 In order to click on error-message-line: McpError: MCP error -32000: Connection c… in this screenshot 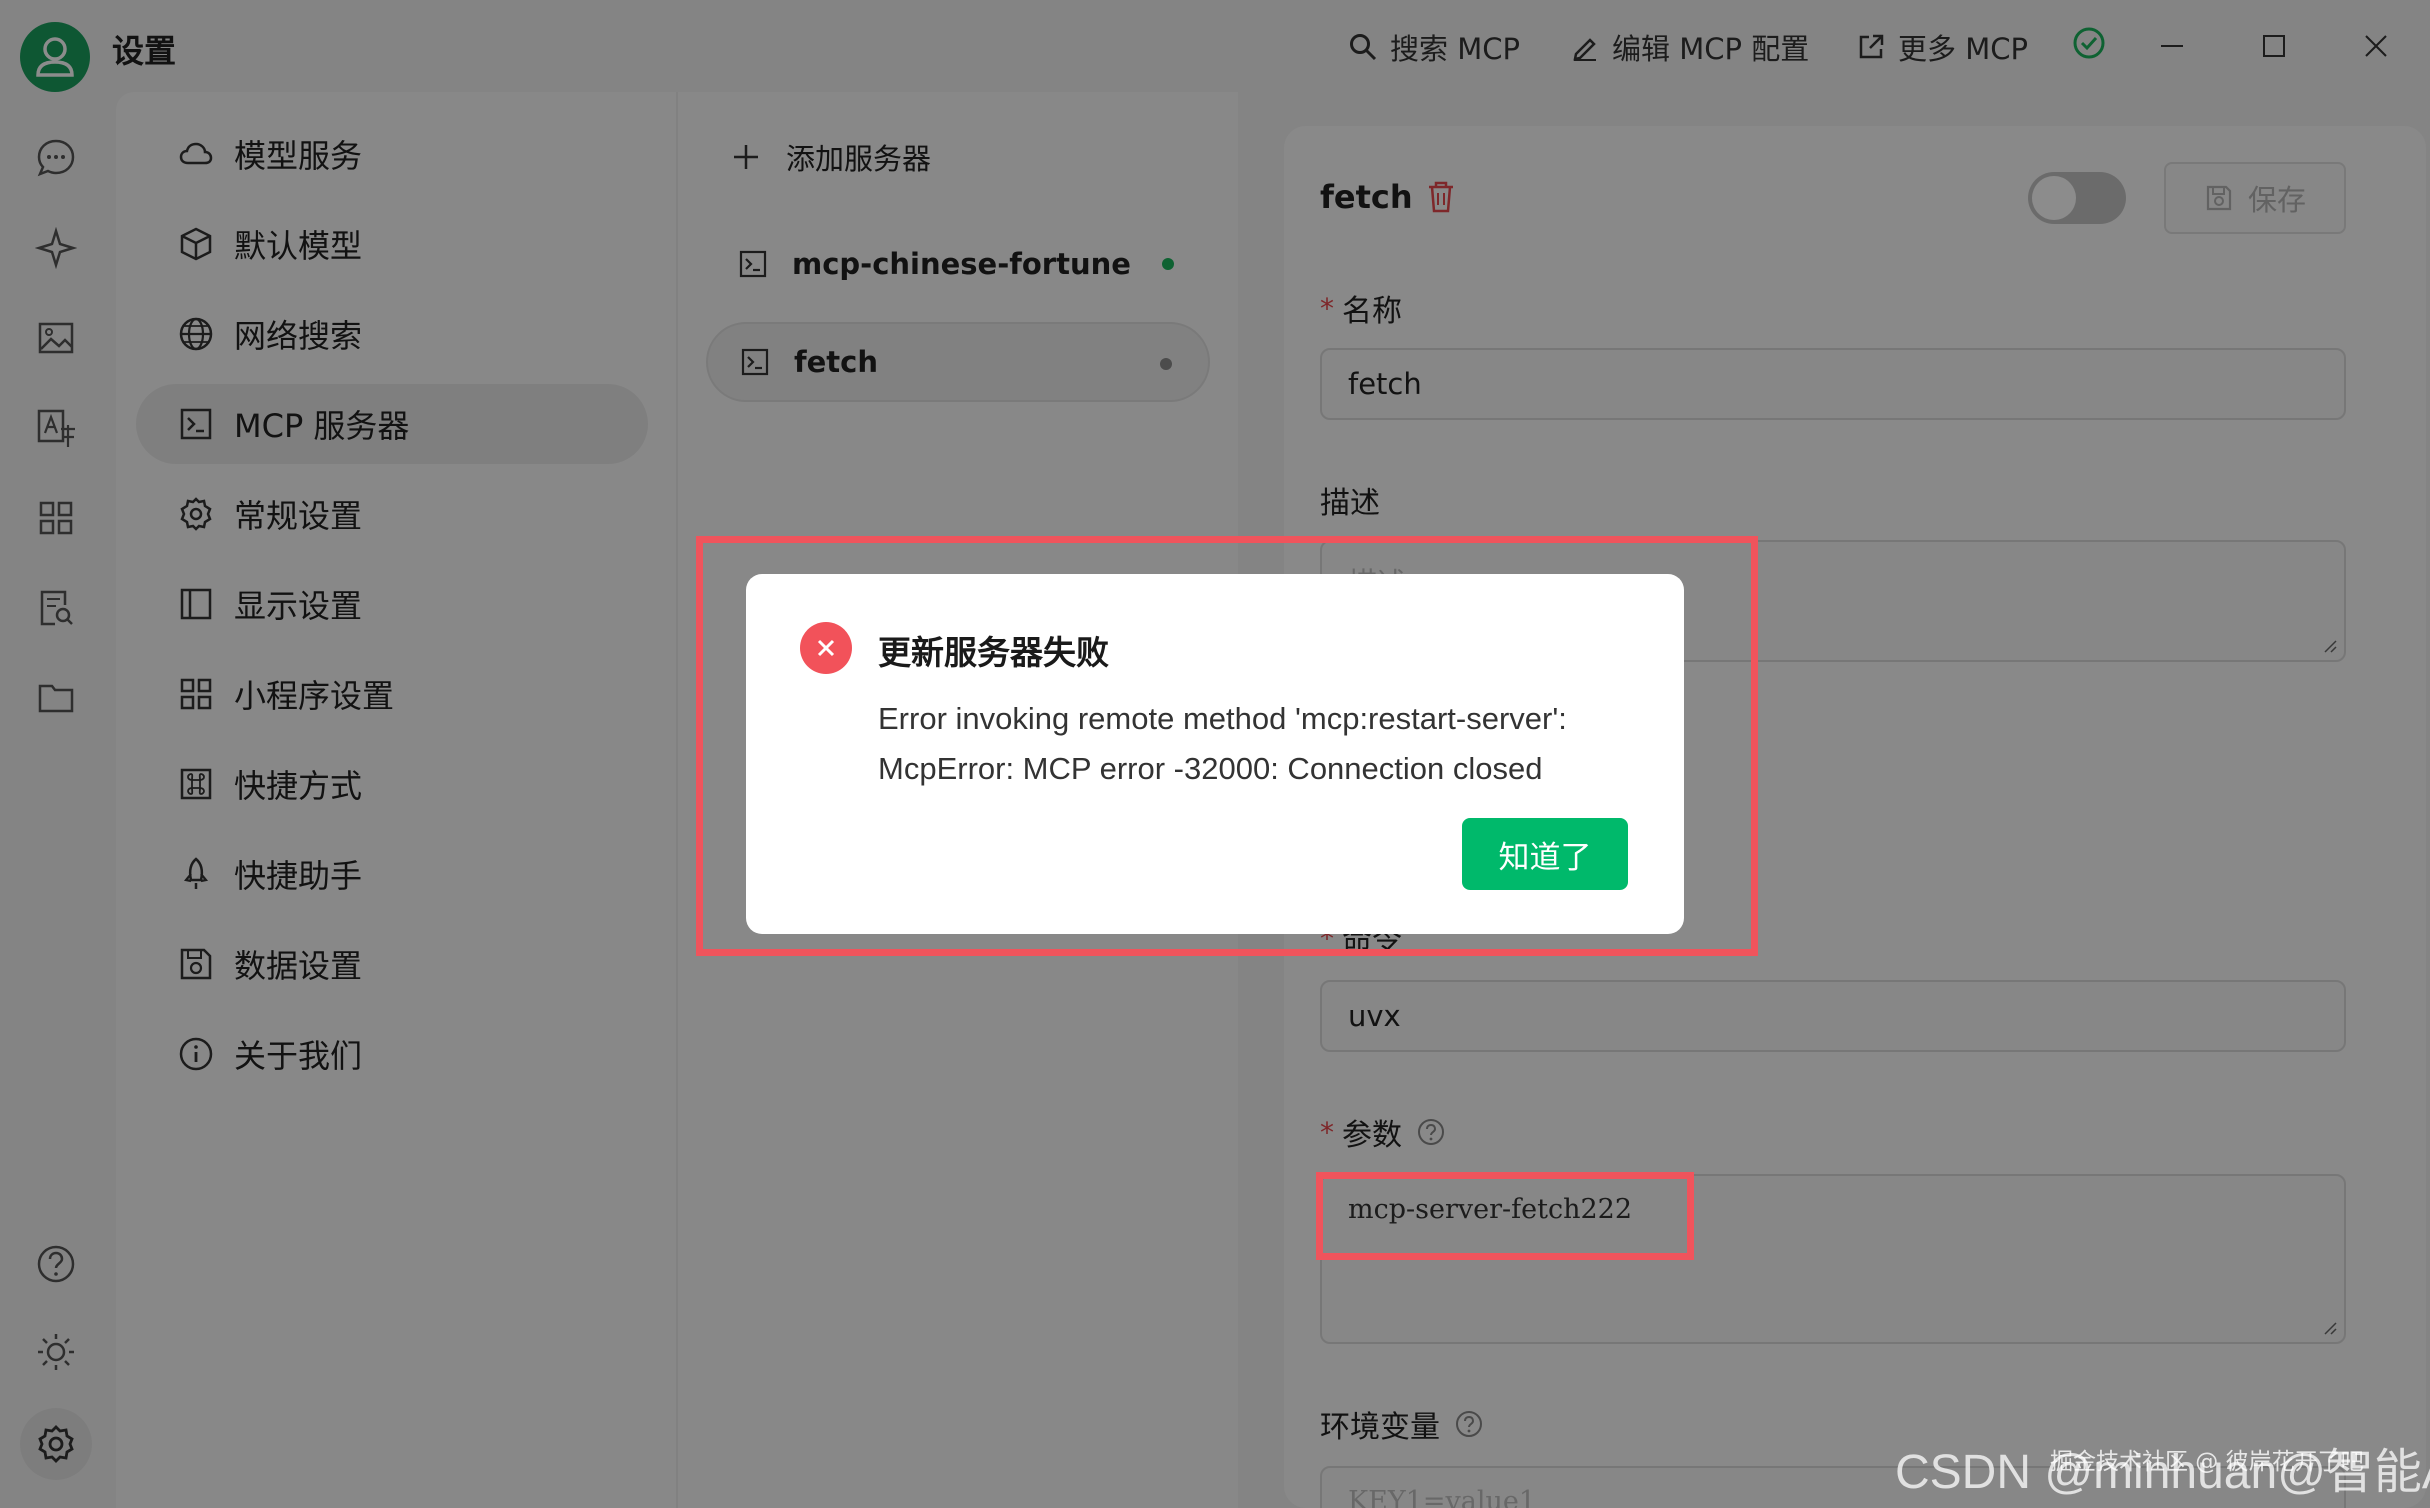, I will do `click(1210, 768)`.